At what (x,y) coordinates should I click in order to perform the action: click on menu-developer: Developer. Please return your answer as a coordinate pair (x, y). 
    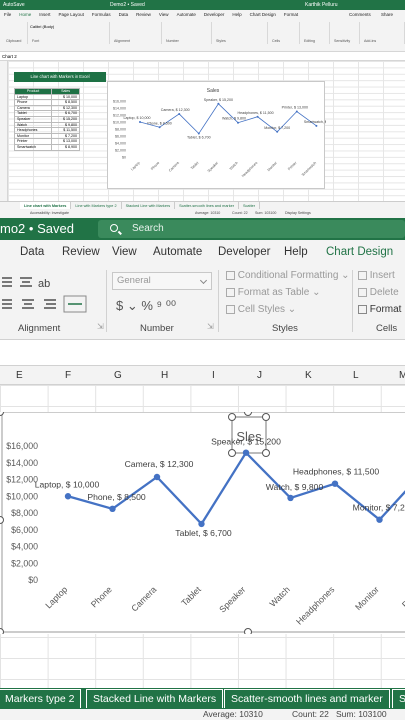
    Looking at the image, I should click on (244, 252).